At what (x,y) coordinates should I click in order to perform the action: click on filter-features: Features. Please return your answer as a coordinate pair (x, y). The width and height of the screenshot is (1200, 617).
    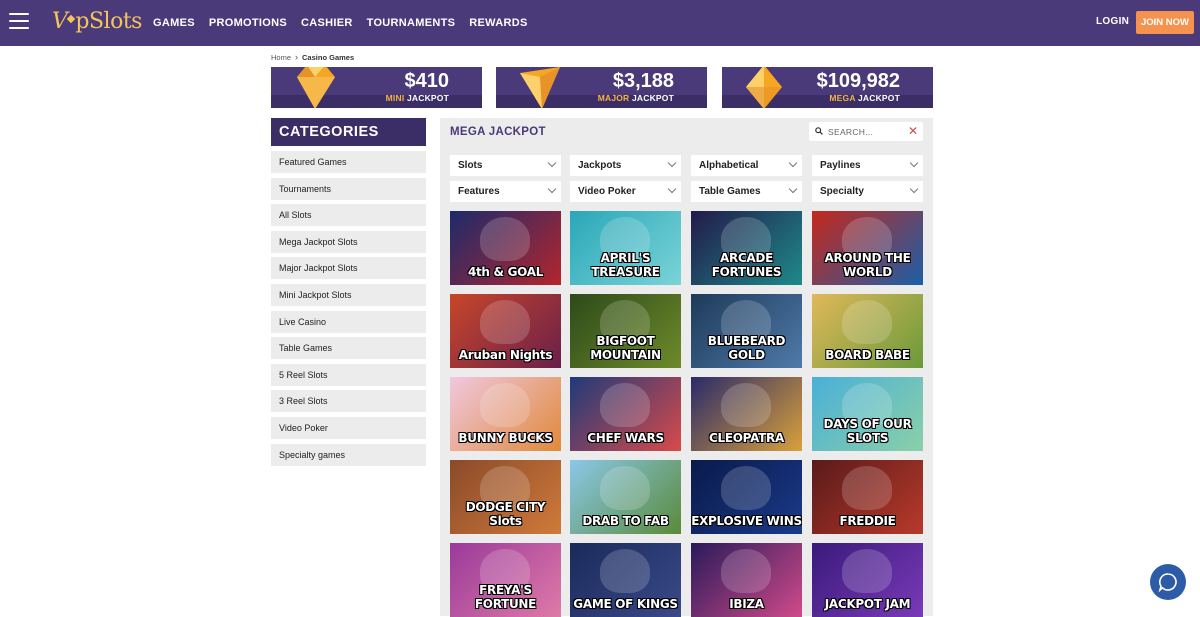
    Looking at the image, I should click on (505, 191).